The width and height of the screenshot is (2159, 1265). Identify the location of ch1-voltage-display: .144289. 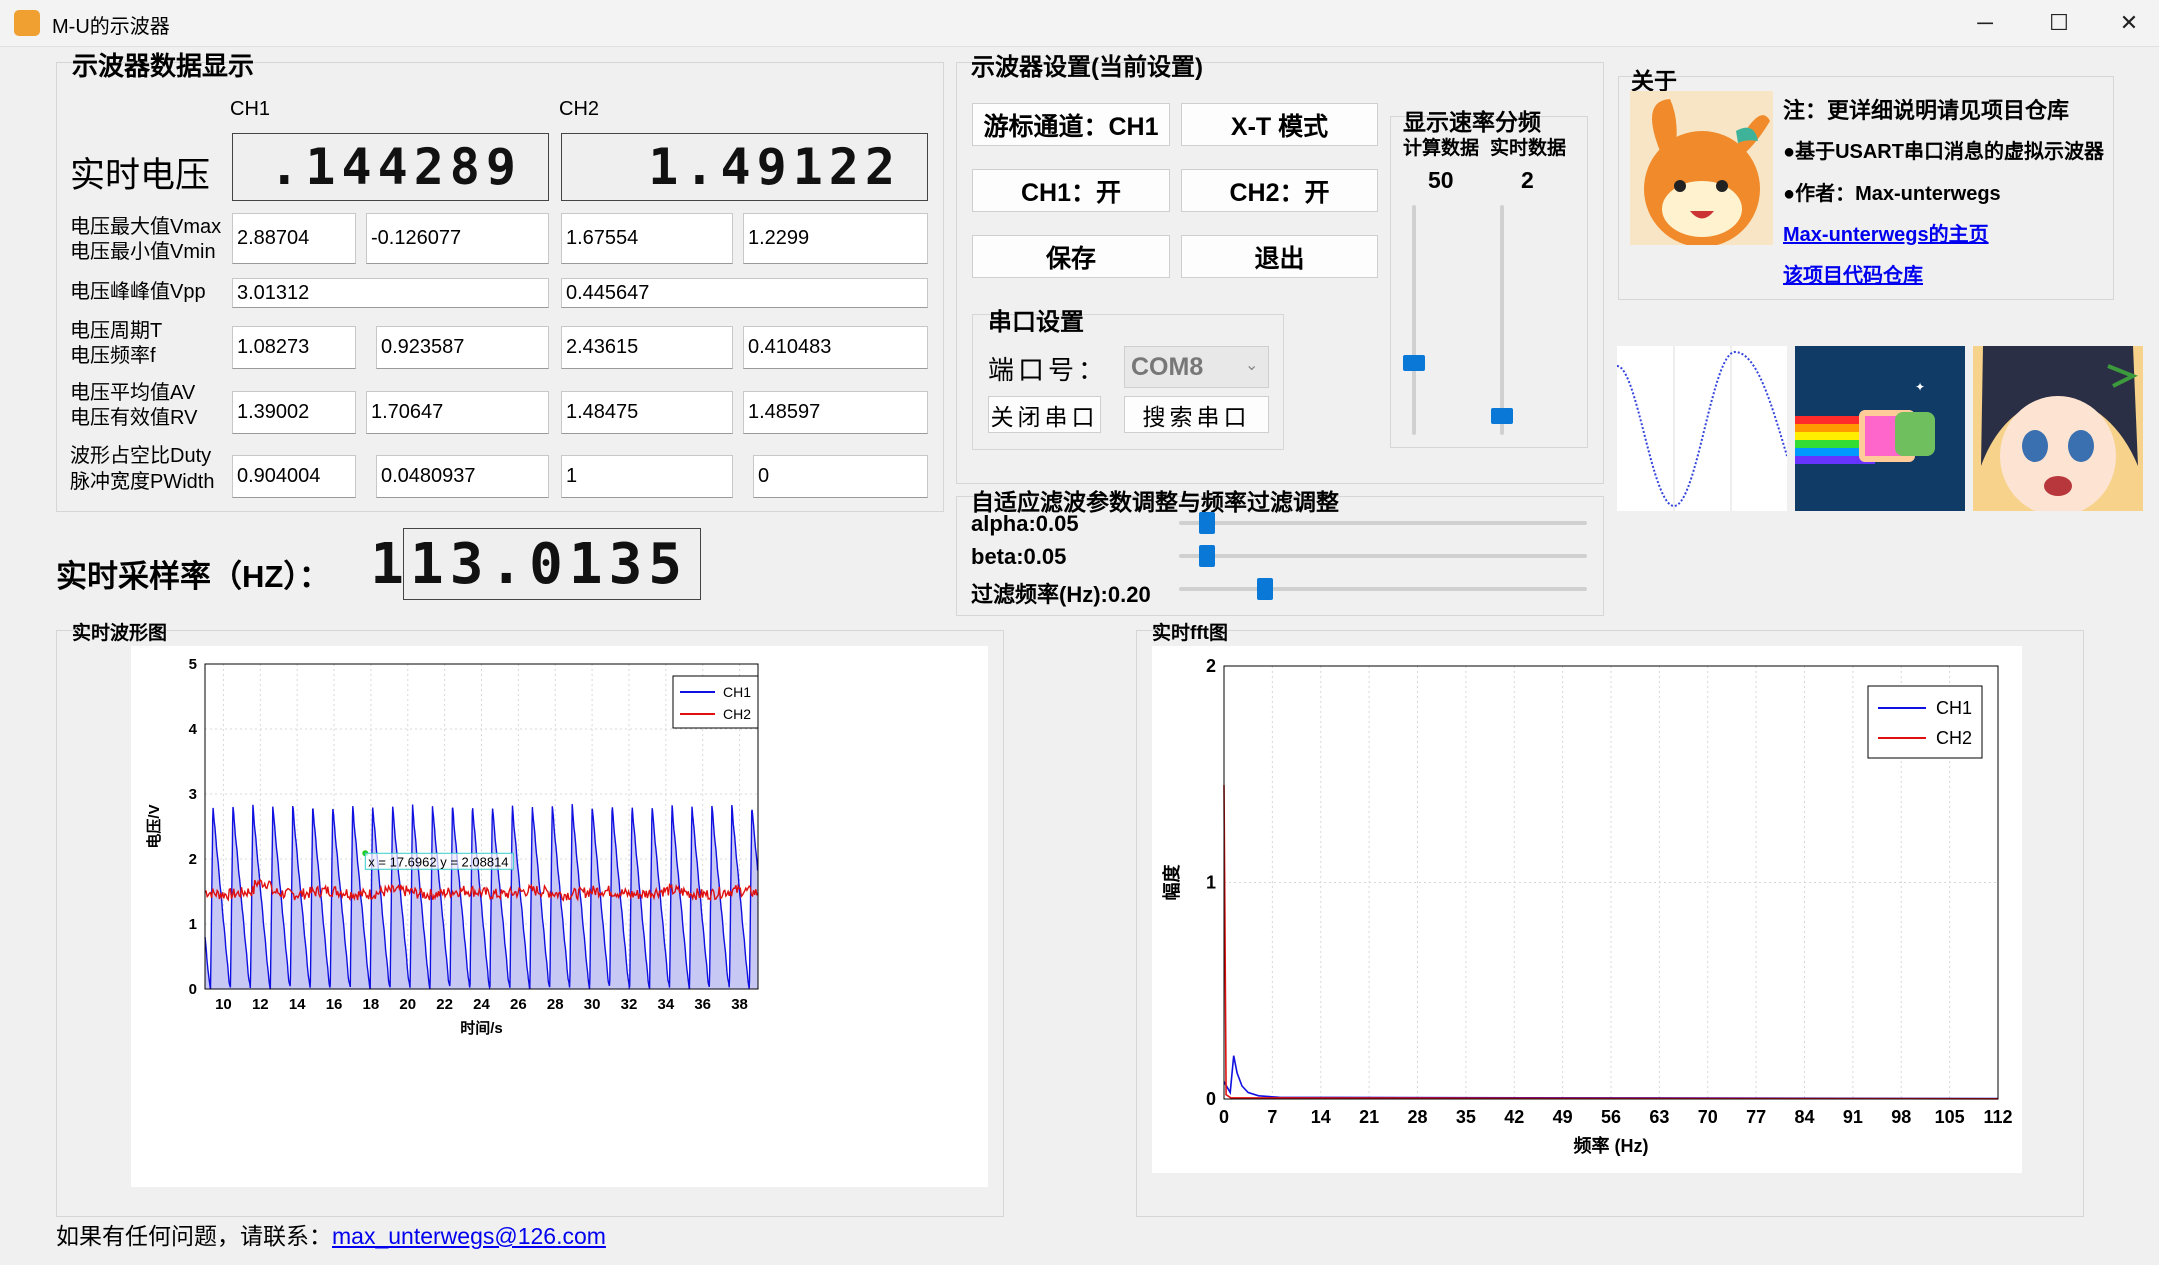
(390, 167).